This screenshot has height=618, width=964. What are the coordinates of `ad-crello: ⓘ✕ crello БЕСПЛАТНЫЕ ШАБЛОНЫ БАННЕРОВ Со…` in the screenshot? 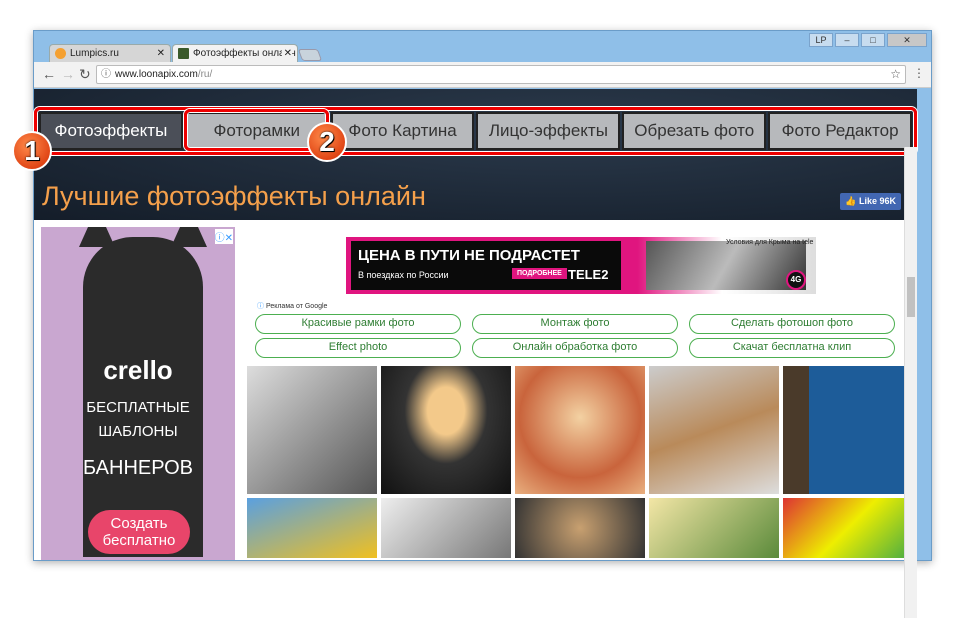 It's located at (138, 393).